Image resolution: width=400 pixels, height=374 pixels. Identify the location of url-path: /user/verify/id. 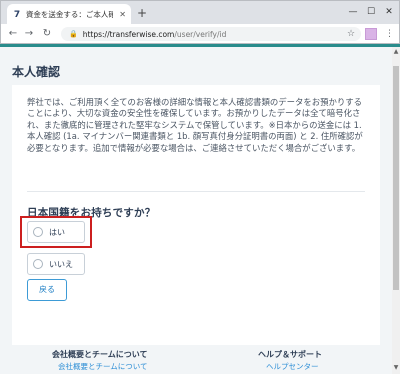
(200, 34).